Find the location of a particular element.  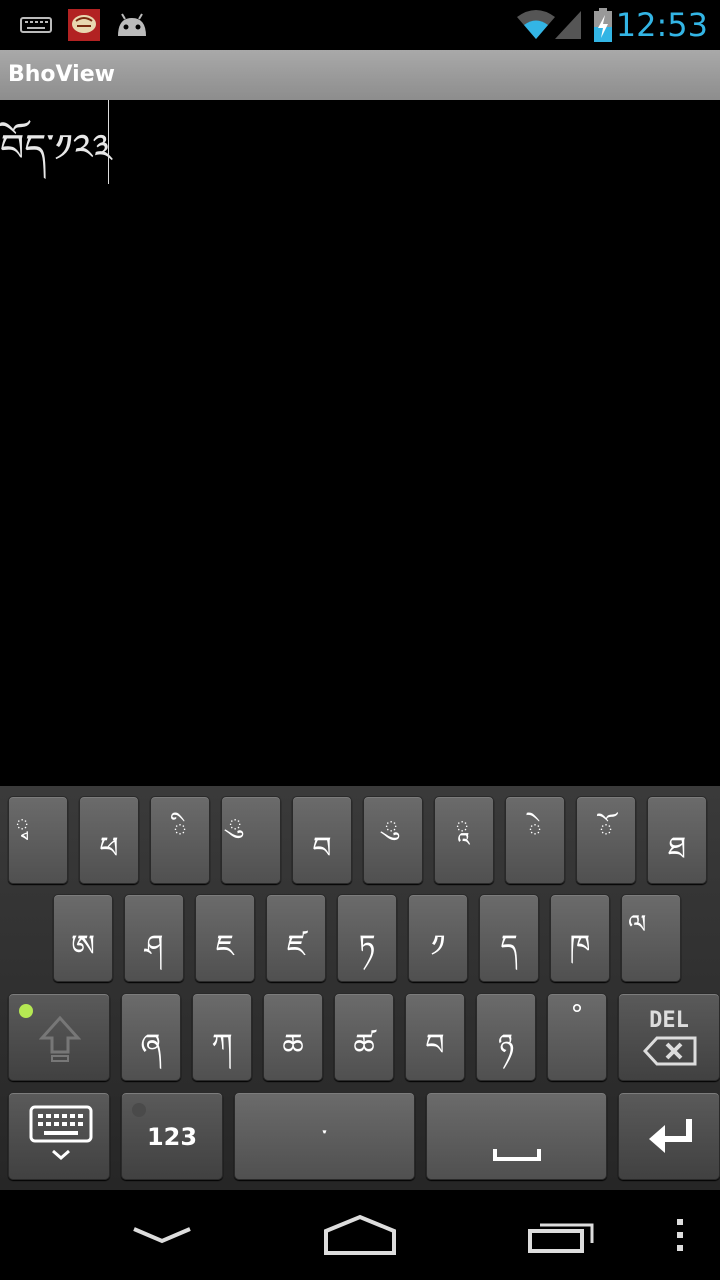

key-row1-7: ཱ is located at coordinates (464, 840).